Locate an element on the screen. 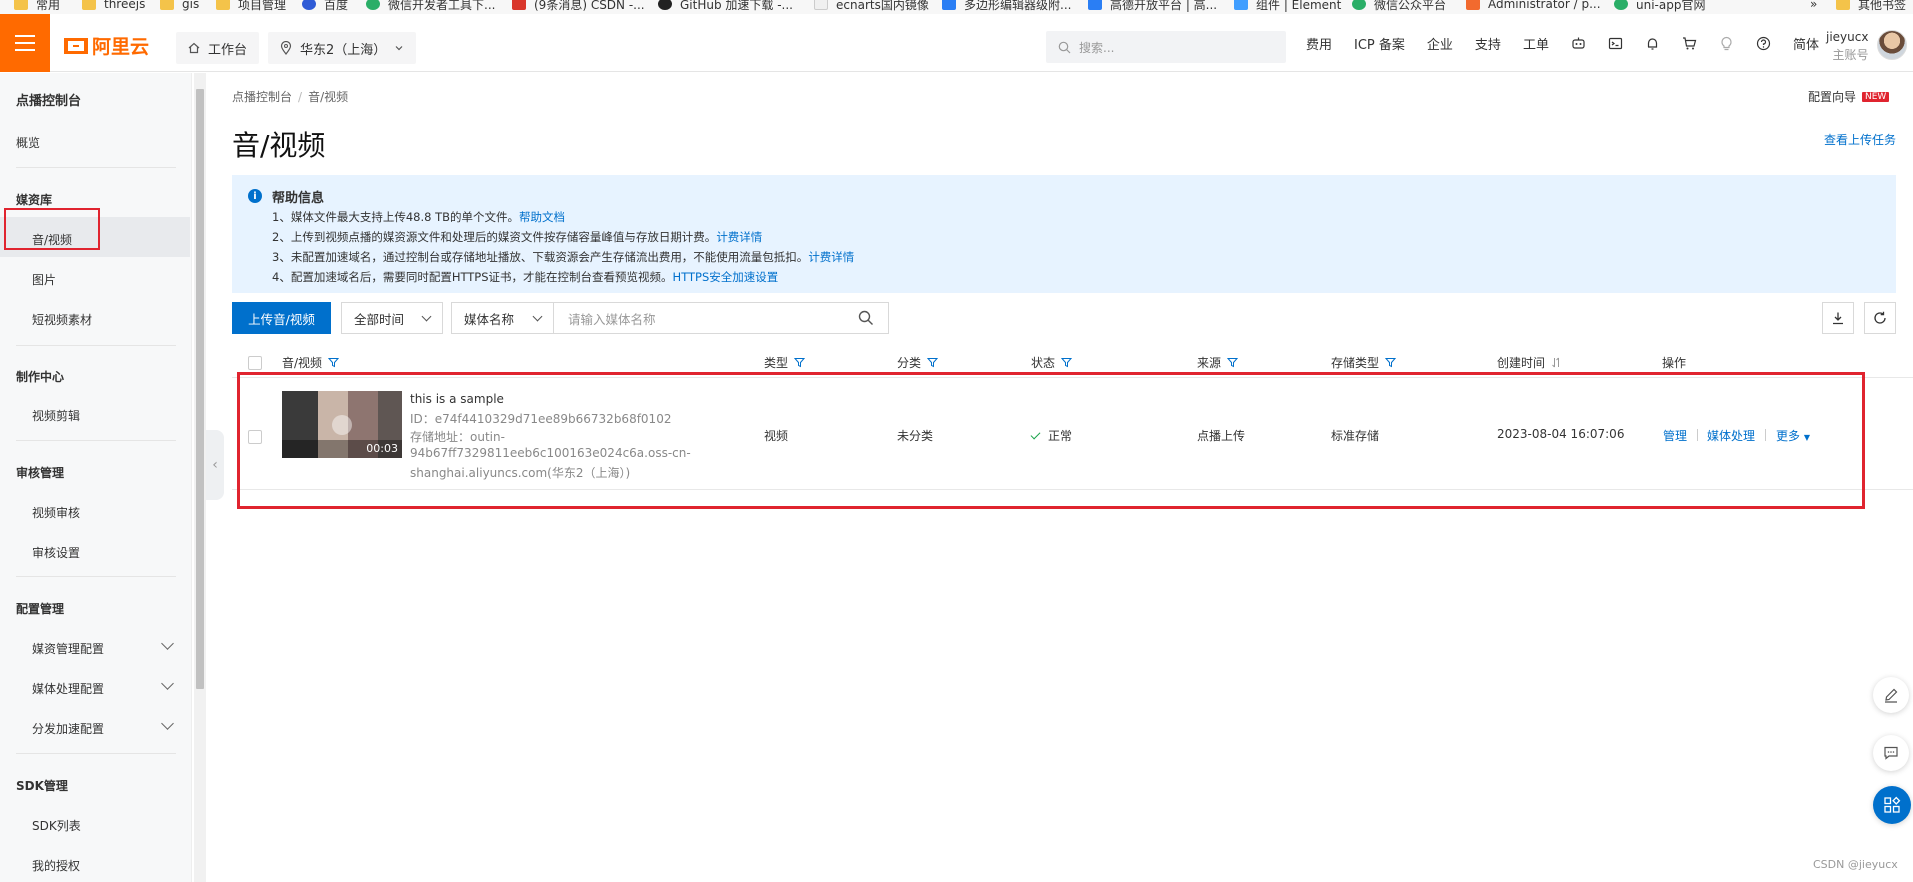 This screenshot has width=1913, height=882. chat-button is located at coordinates (1891, 753).